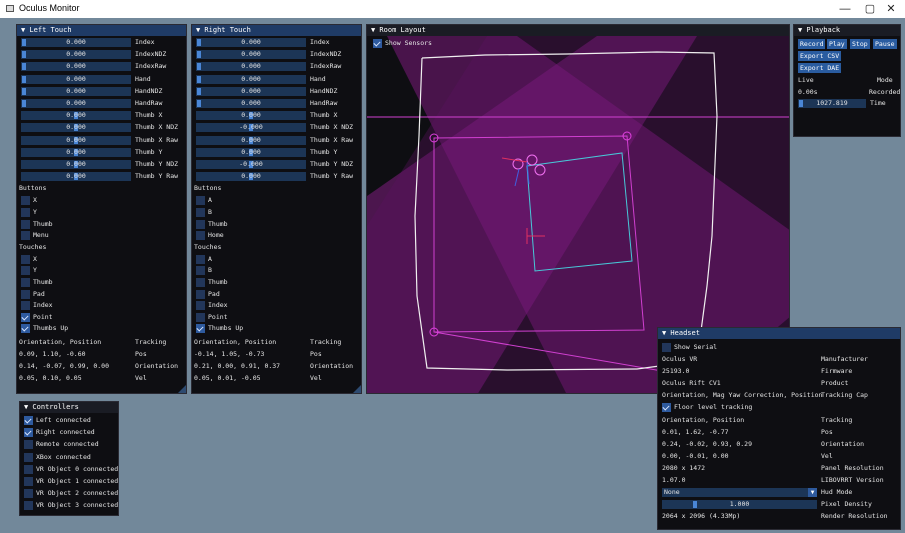  Describe the element at coordinates (695, 432) in the screenshot. I see `headset-value: 0.01, 1.62, -0.77` at that location.